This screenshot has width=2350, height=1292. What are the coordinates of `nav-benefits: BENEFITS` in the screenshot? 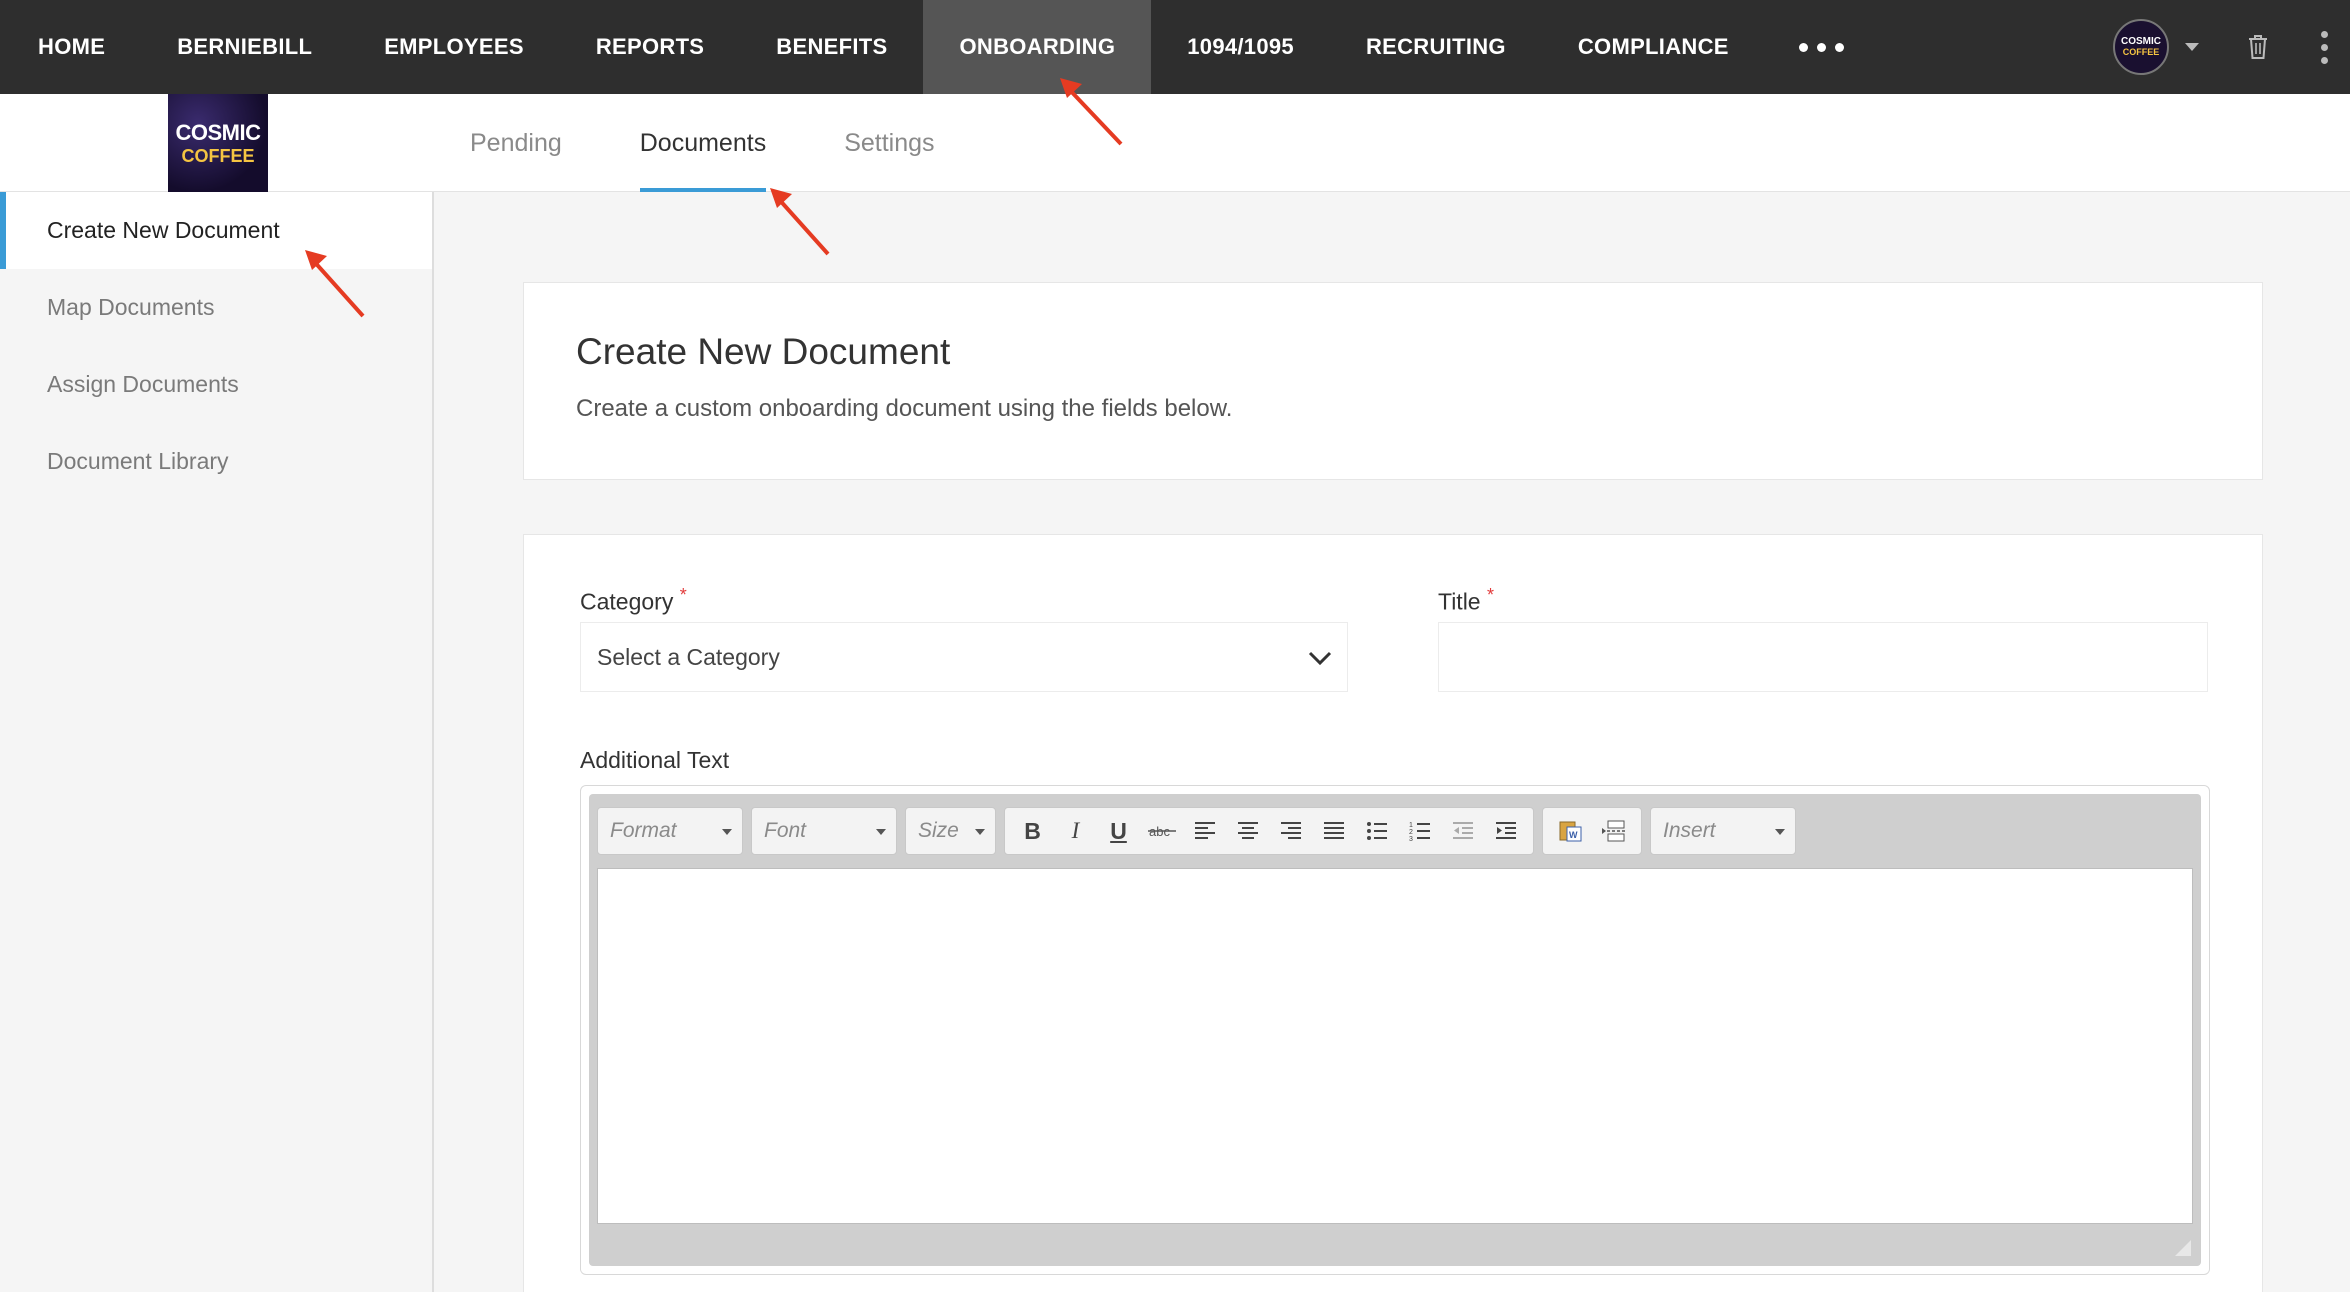 It's located at (831, 47).